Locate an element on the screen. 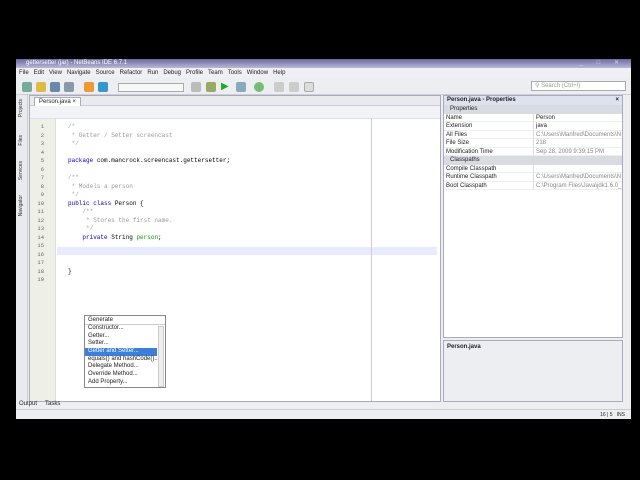  undo-icon is located at coordinates (89, 87).